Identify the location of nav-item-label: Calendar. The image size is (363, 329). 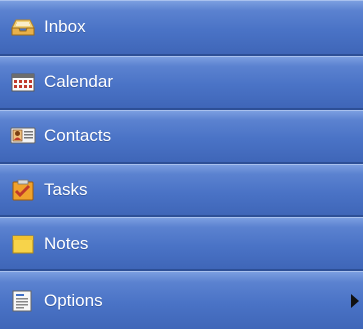
(78, 82).